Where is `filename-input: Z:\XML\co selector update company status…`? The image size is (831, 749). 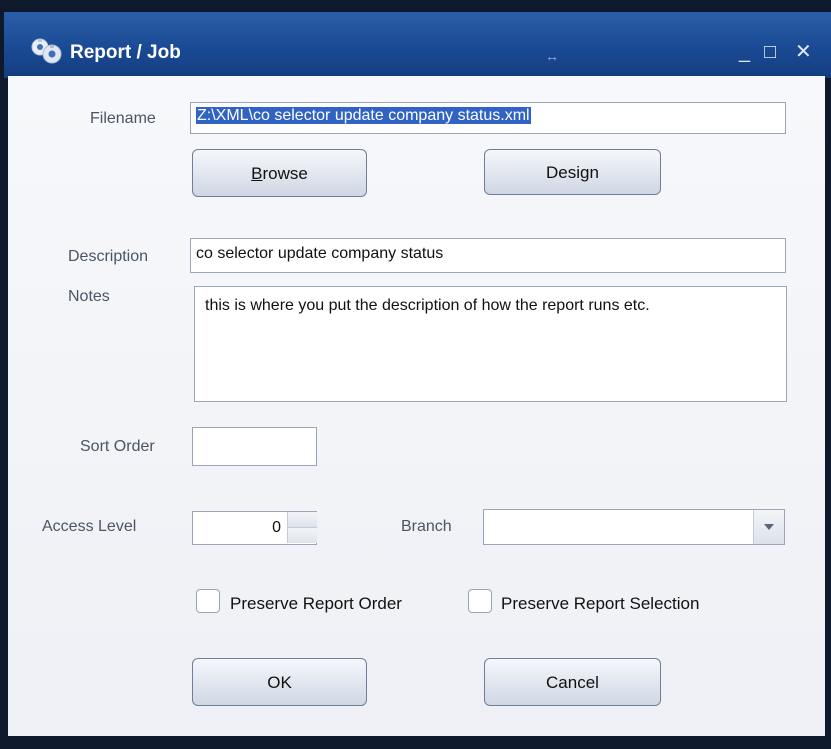 filename-input: Z:\XML\co selector update company status… is located at coordinates (488, 118).